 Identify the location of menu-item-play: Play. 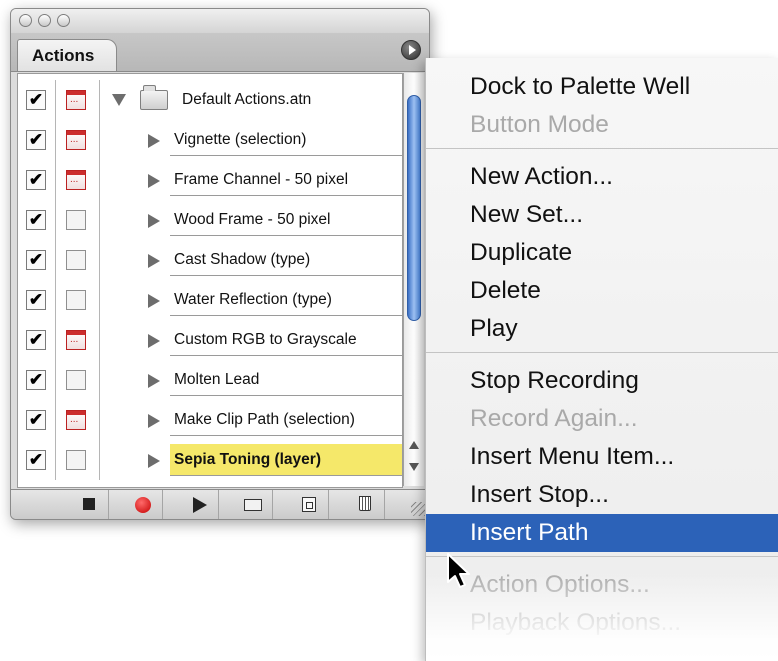
(602, 329).